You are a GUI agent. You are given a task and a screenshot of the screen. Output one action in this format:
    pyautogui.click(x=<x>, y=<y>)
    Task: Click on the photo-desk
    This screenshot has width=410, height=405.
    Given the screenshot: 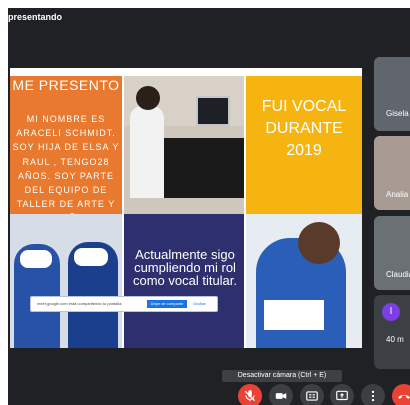 What is the action you would take?
    pyautogui.click(x=199, y=168)
    